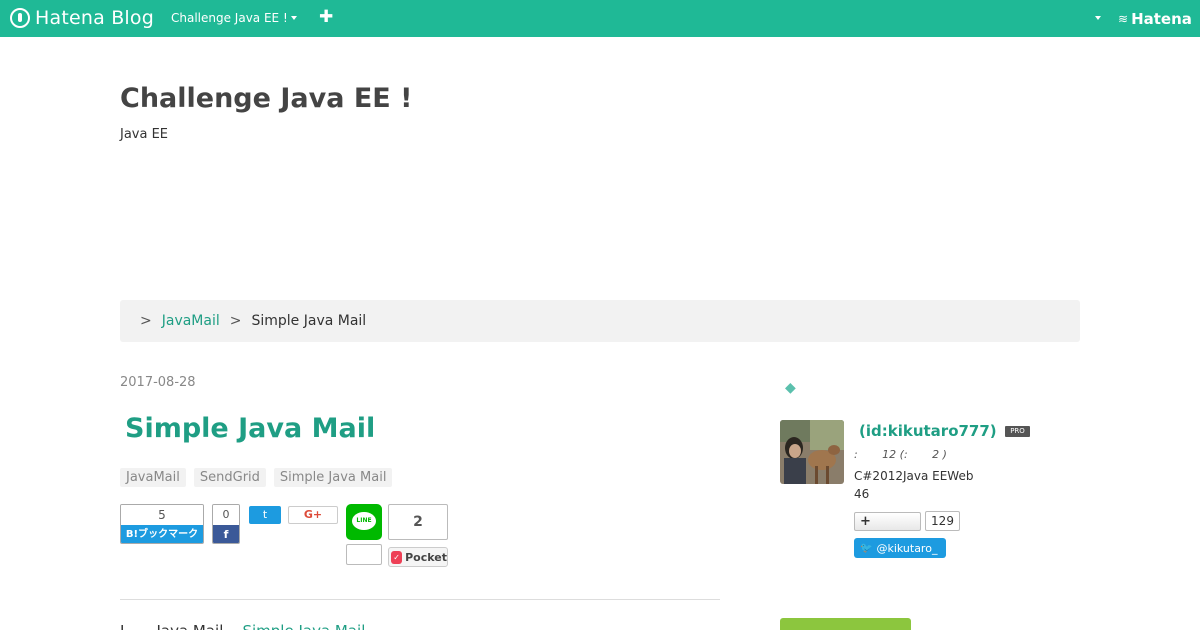 The width and height of the screenshot is (1200, 630). I want to click on pocket-count: 2, so click(418, 522).